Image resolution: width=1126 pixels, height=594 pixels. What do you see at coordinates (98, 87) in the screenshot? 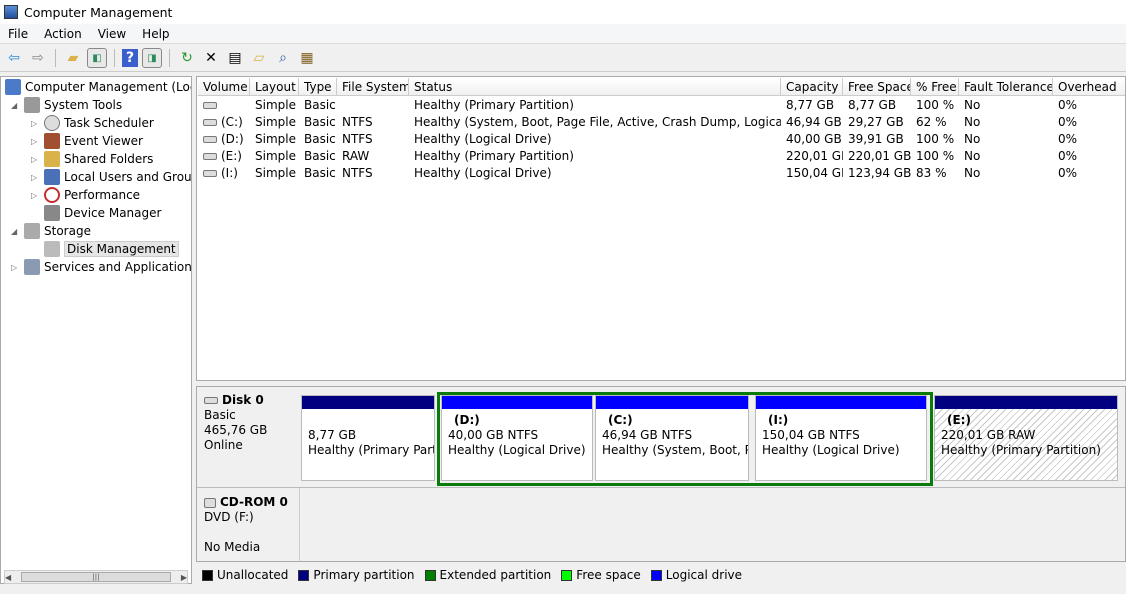
I see `tree-item-computer-management: Computer Management (Local` at bounding box center [98, 87].